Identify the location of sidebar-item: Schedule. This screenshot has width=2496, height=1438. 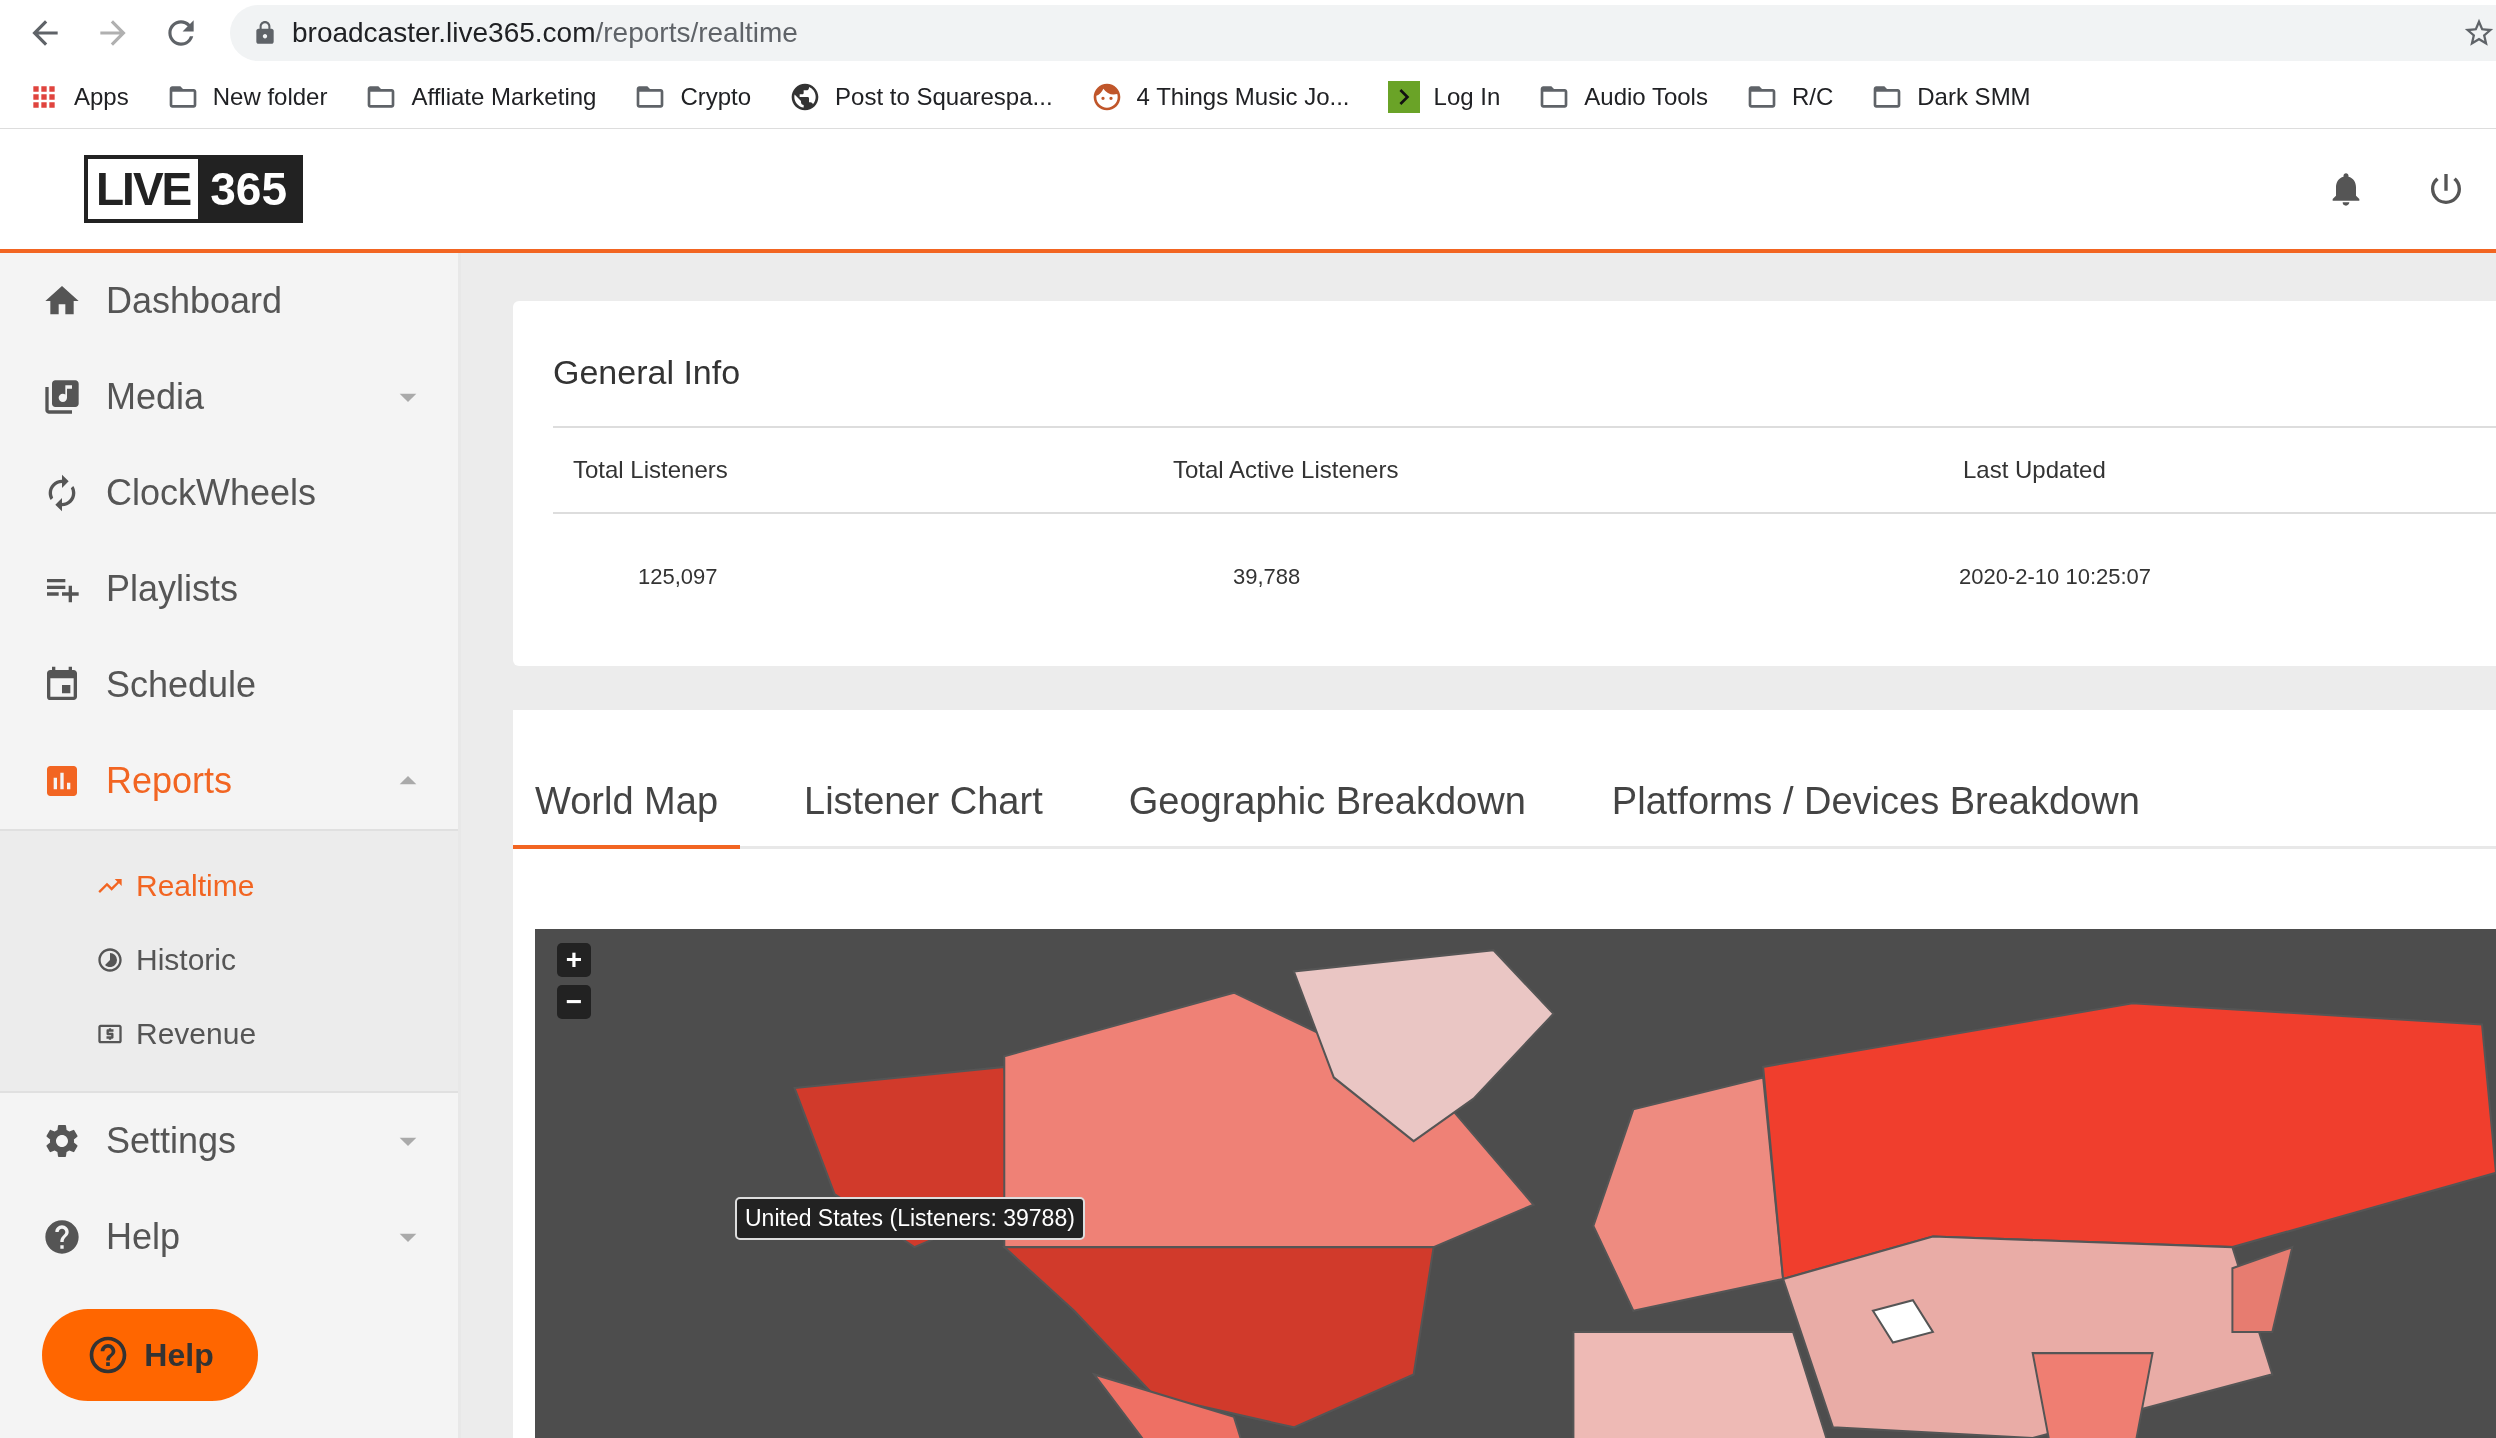
(229, 685).